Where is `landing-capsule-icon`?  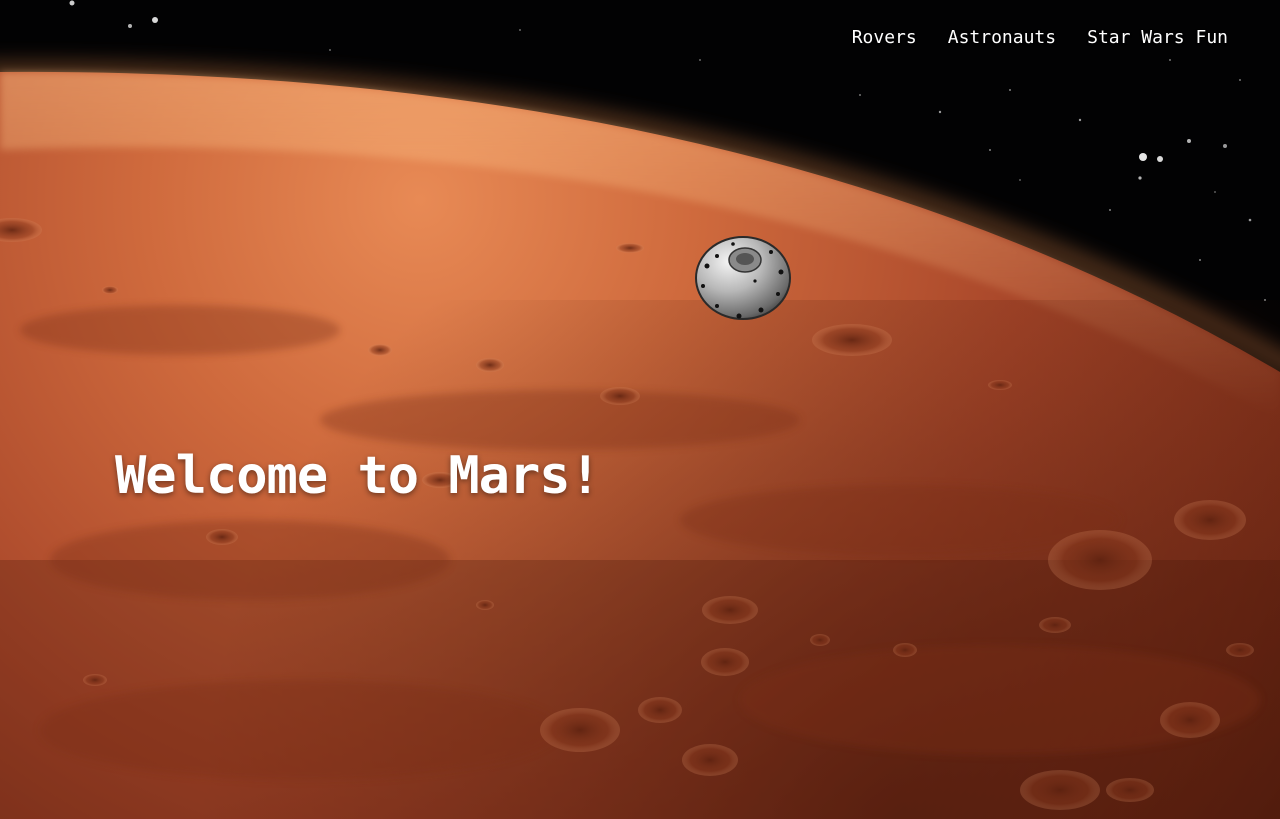 landing-capsule-icon is located at coordinates (743, 278).